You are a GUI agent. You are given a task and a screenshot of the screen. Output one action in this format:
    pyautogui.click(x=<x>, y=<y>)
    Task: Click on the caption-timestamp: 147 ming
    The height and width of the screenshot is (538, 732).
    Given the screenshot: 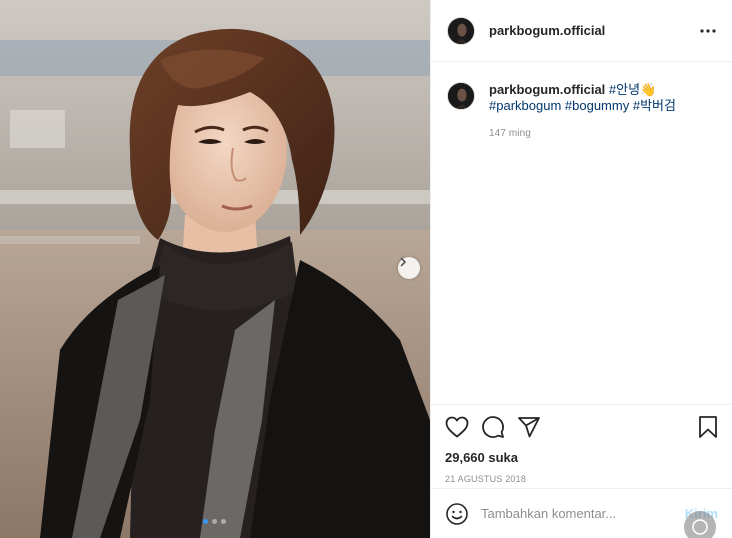 What is the action you would take?
    pyautogui.click(x=582, y=134)
    